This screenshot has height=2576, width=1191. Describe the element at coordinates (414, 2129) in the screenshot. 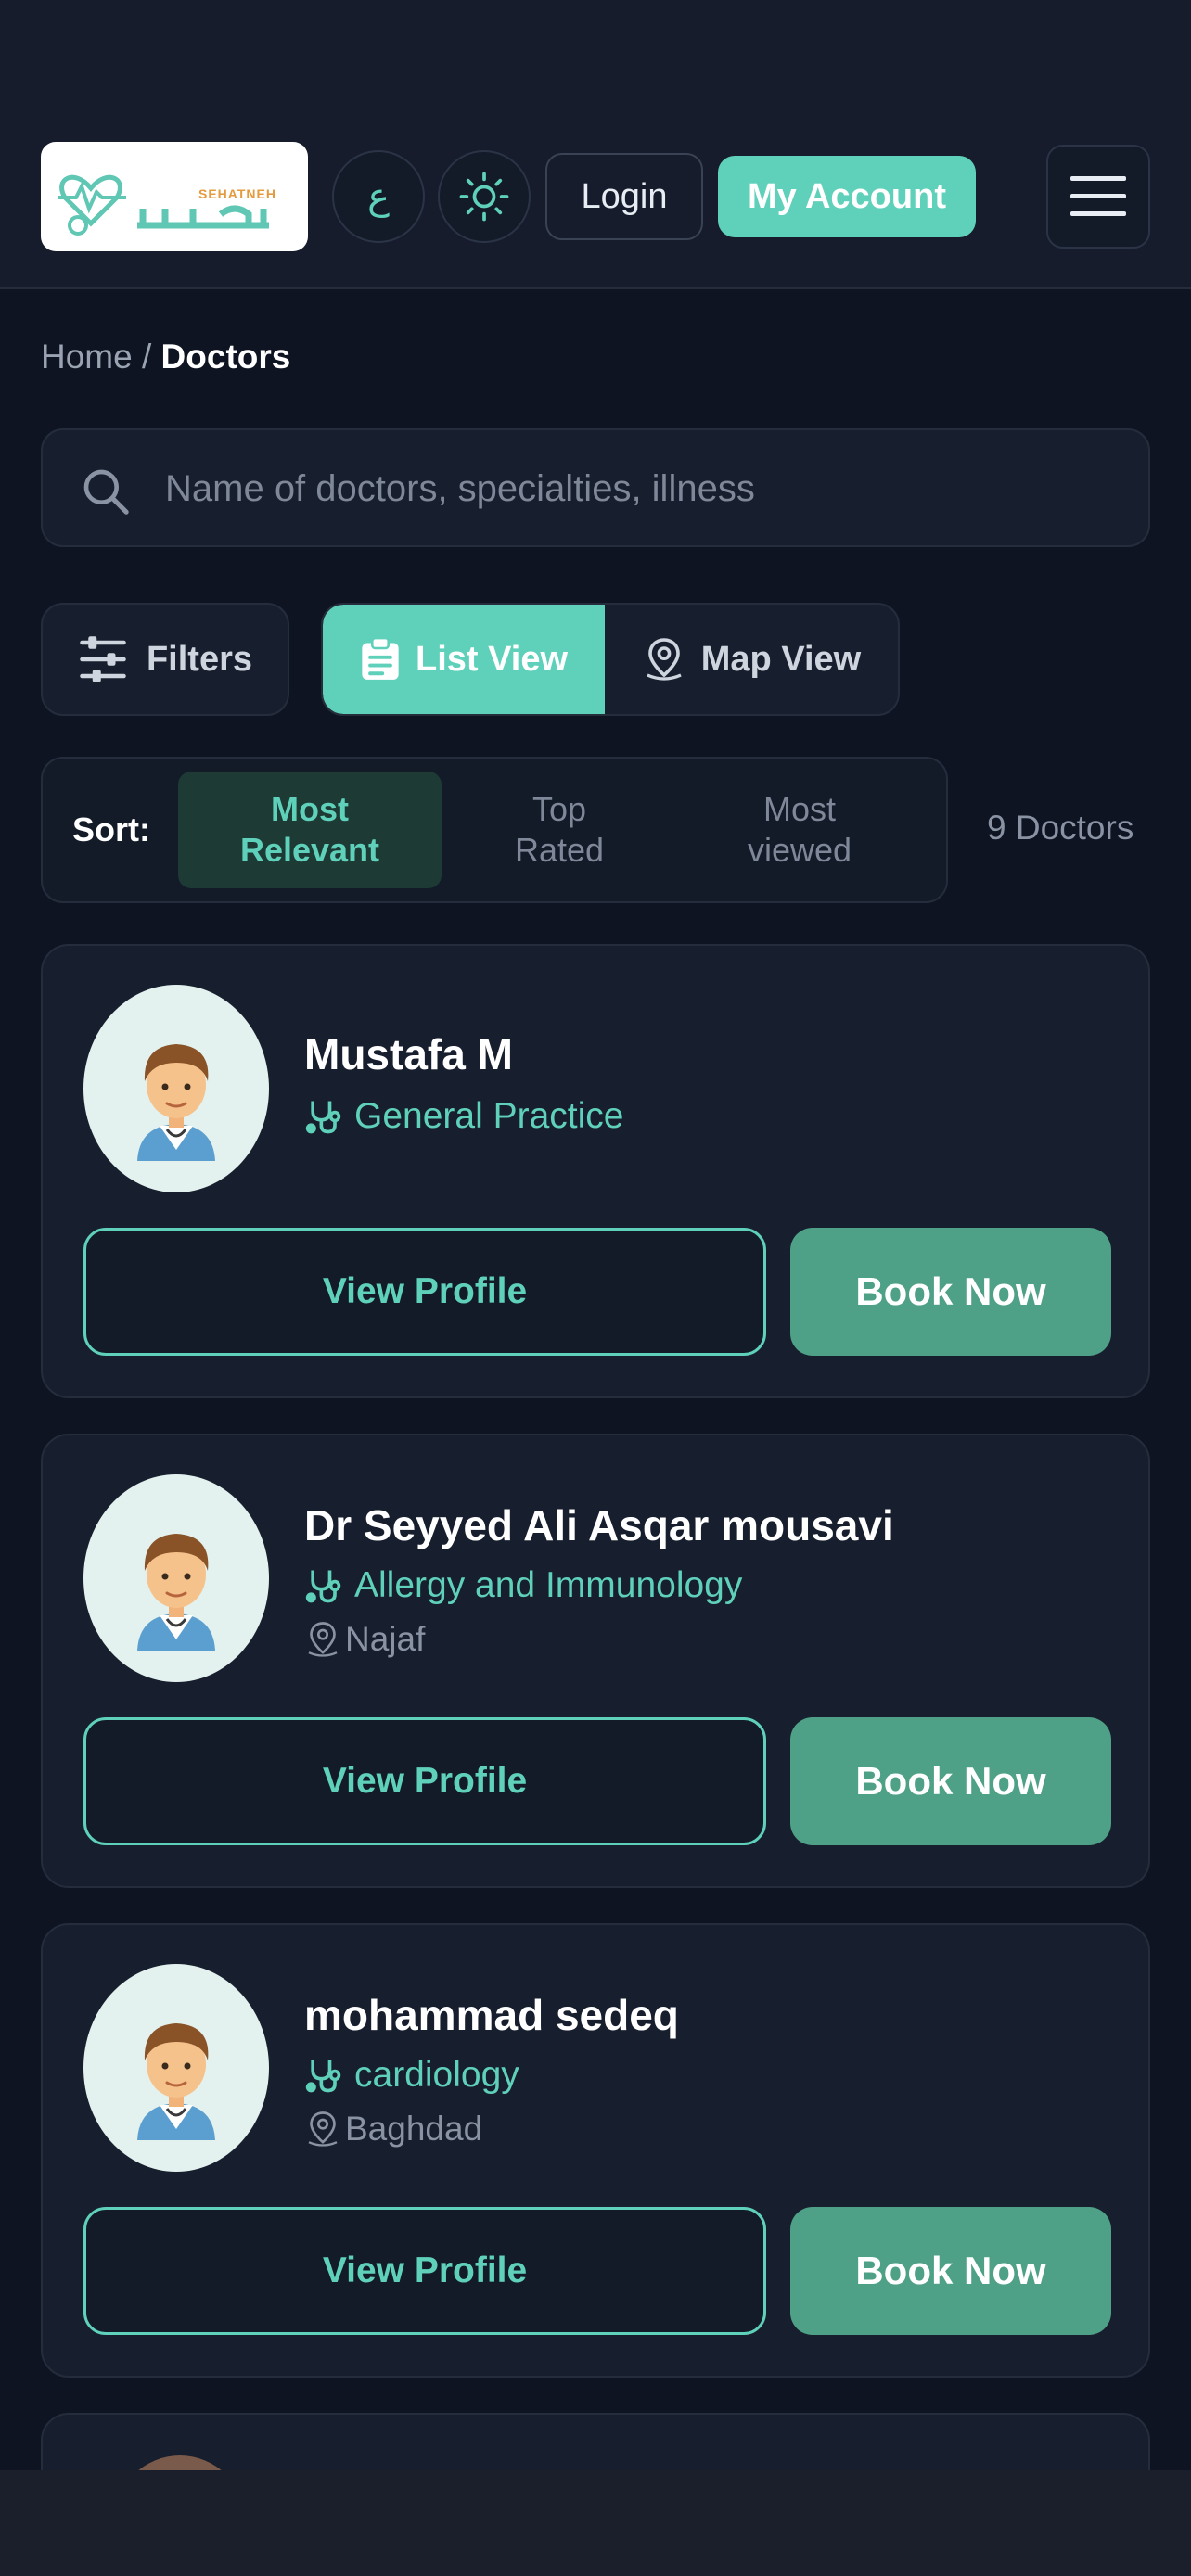

I see `location-label: Baghdad` at that location.